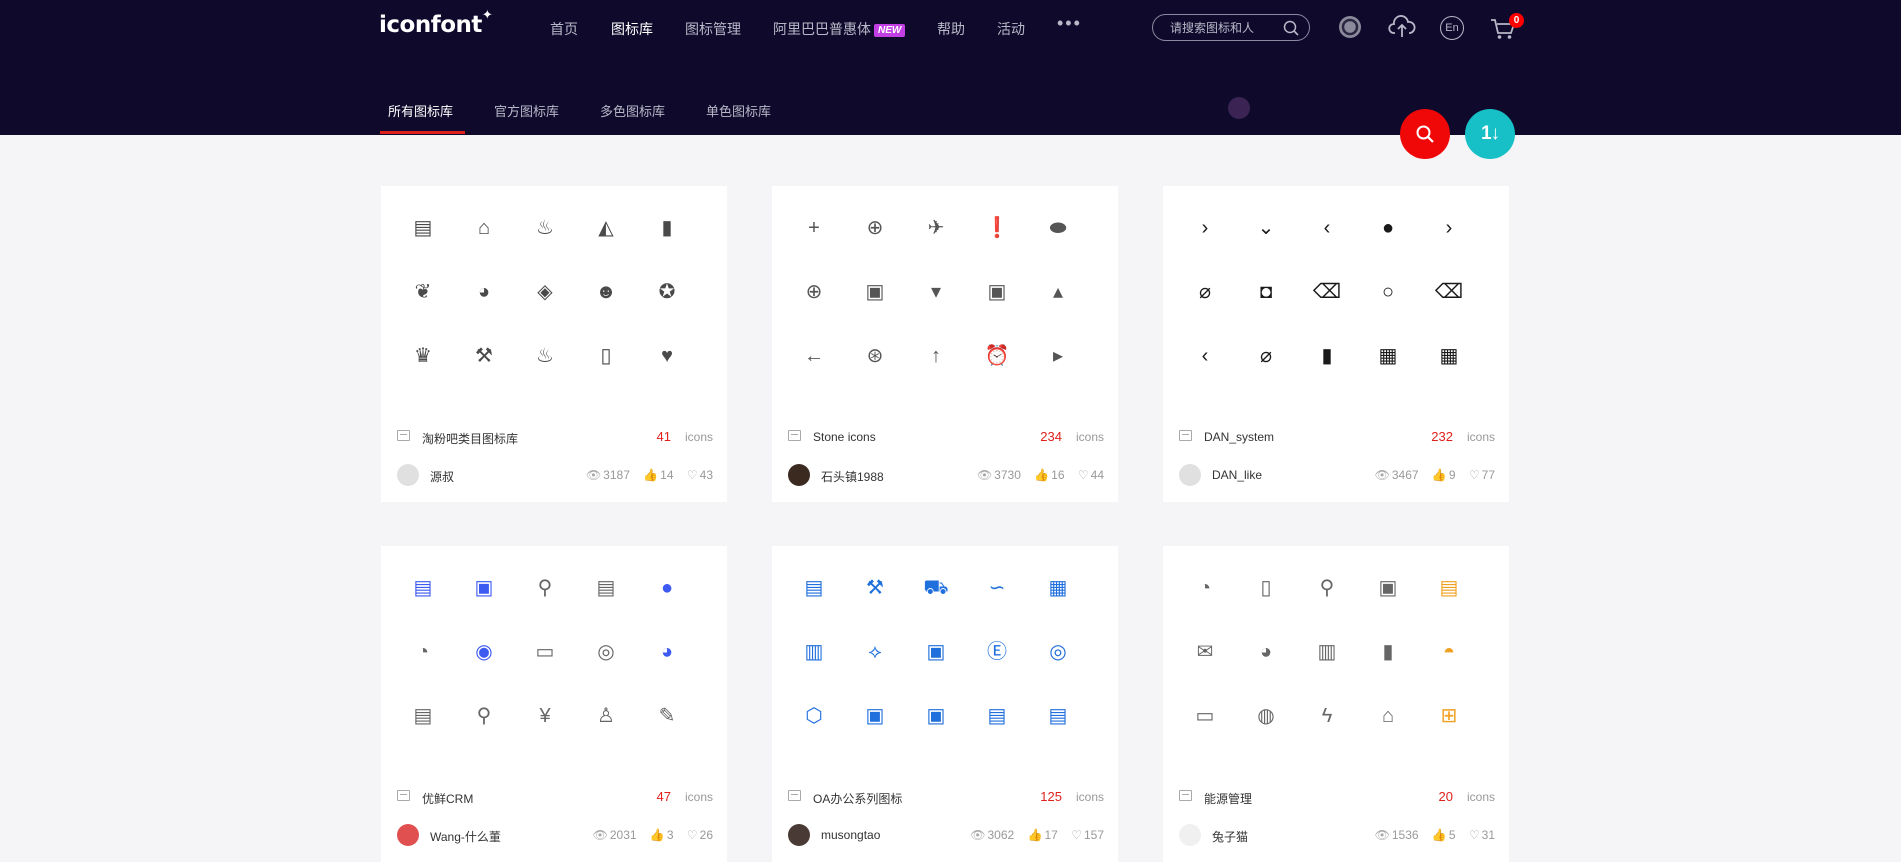 This screenshot has width=1901, height=862. I want to click on money-bag-icon: ◔, so click(423, 652).